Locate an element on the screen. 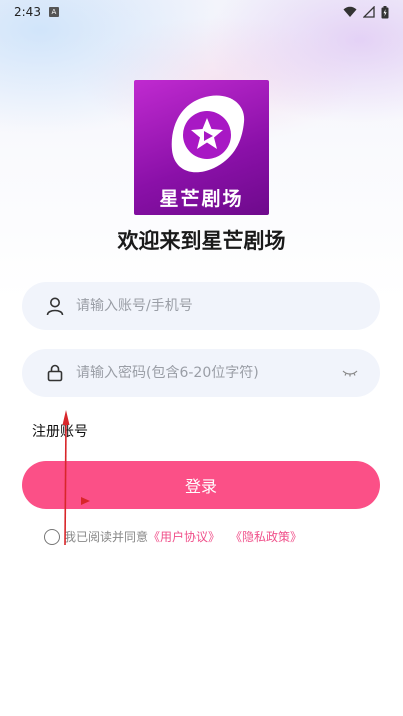  account-field is located at coordinates (201, 306).